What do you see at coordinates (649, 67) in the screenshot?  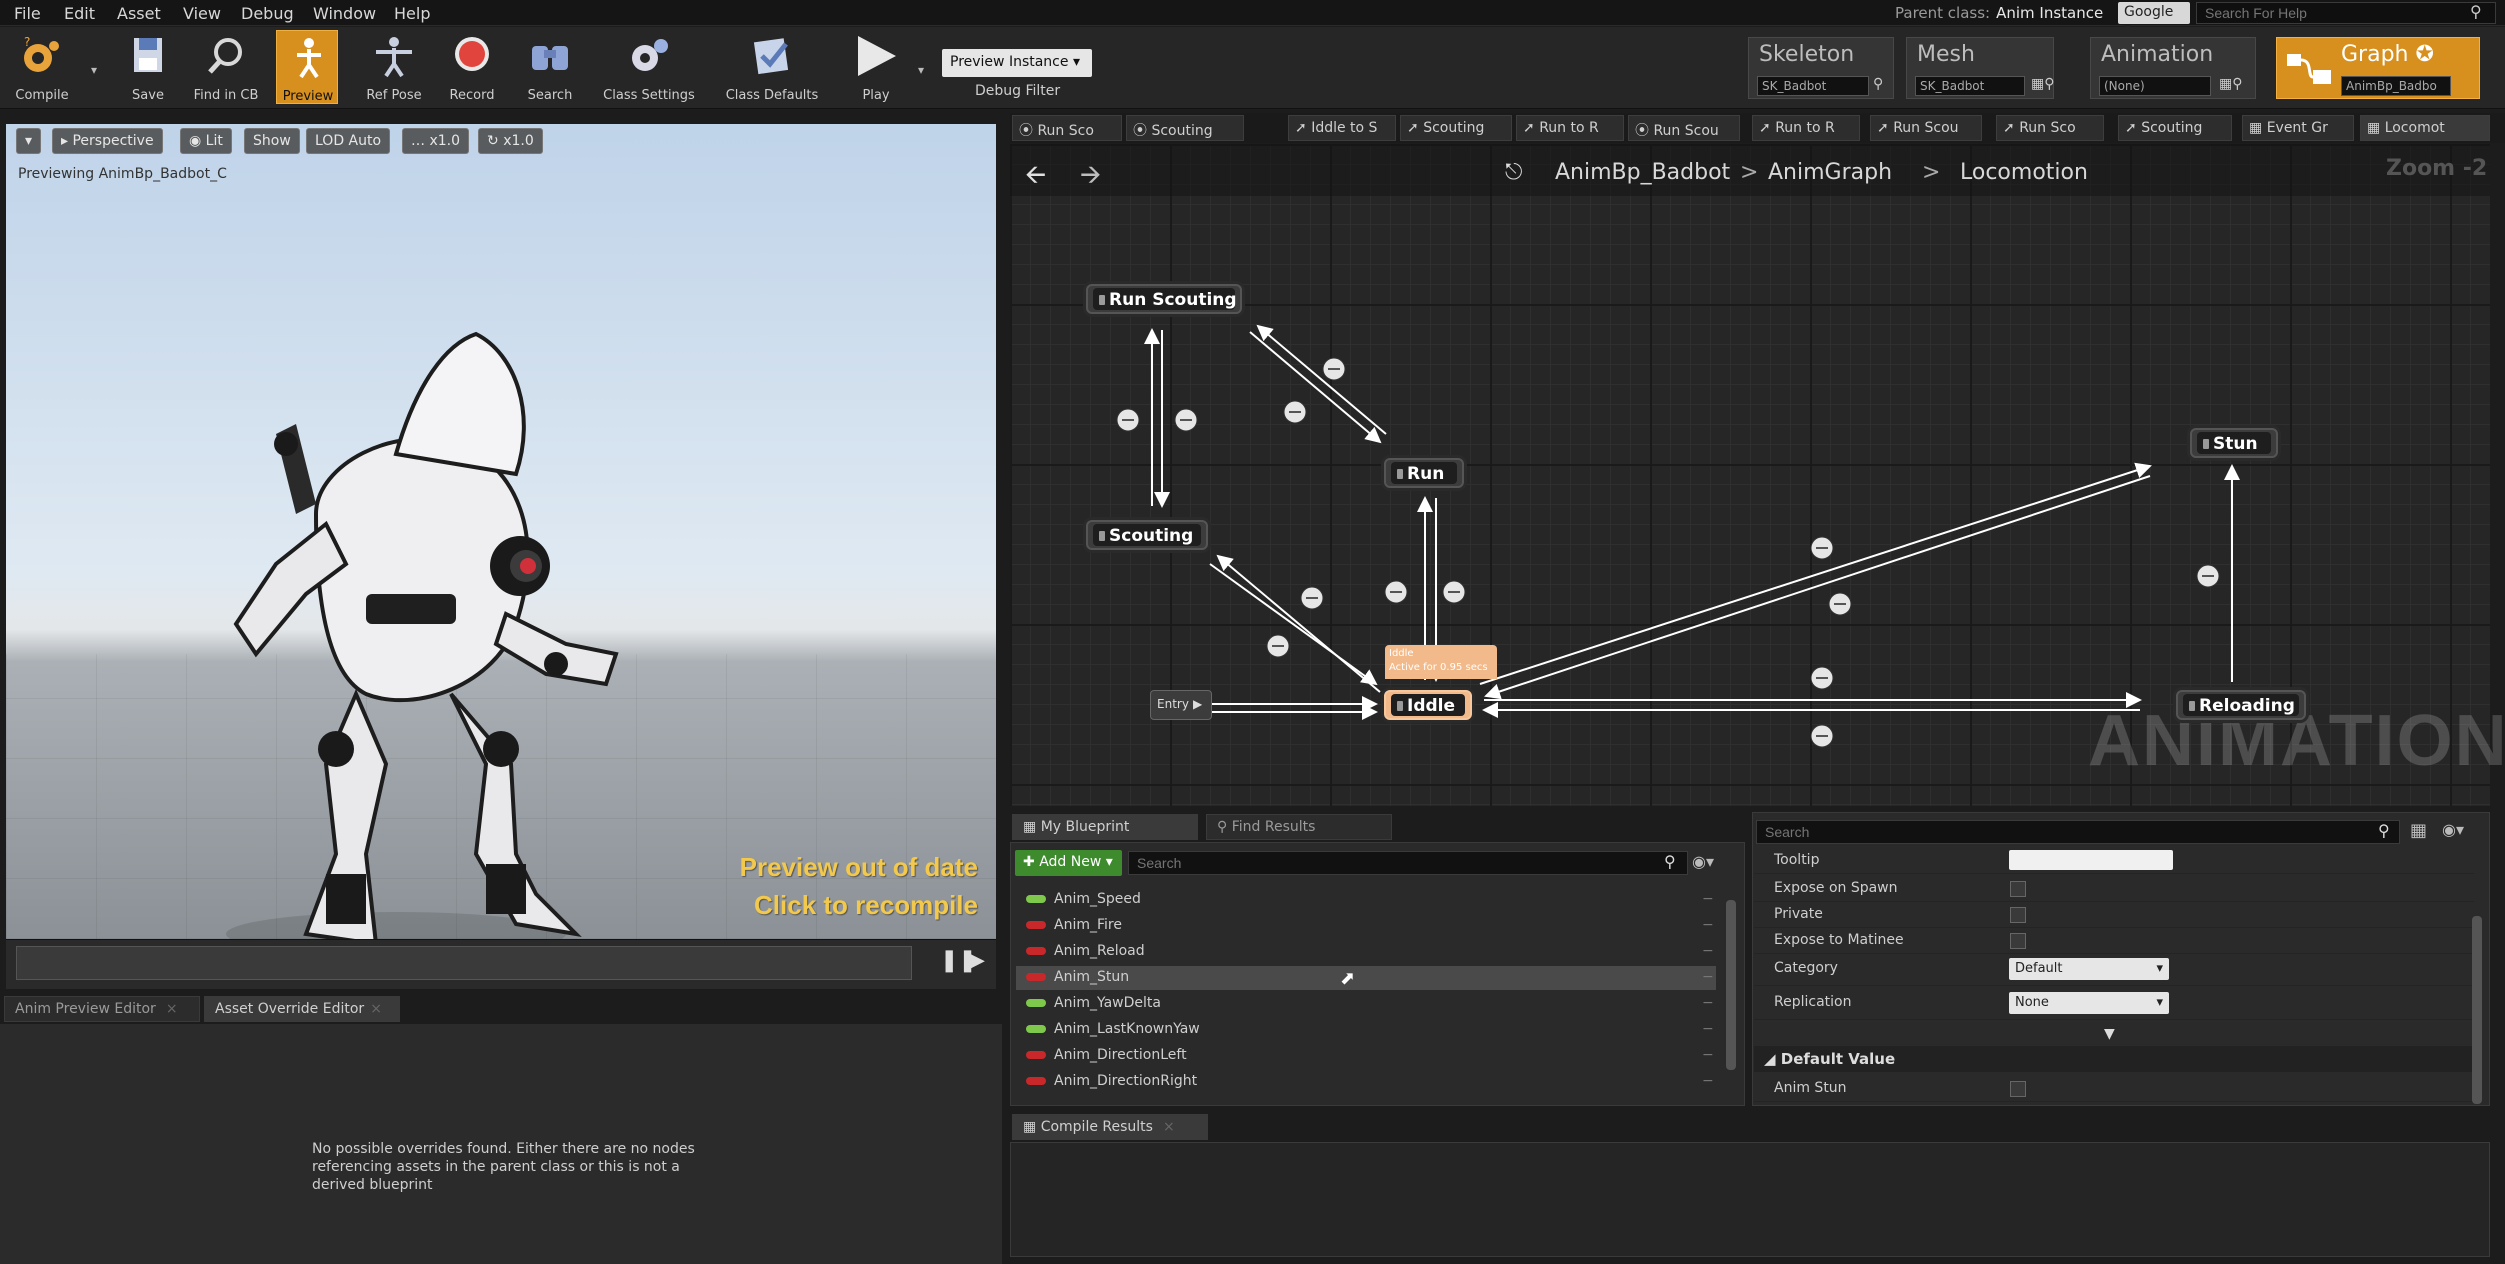 I see `class-settings-button: Class Settings` at bounding box center [649, 67].